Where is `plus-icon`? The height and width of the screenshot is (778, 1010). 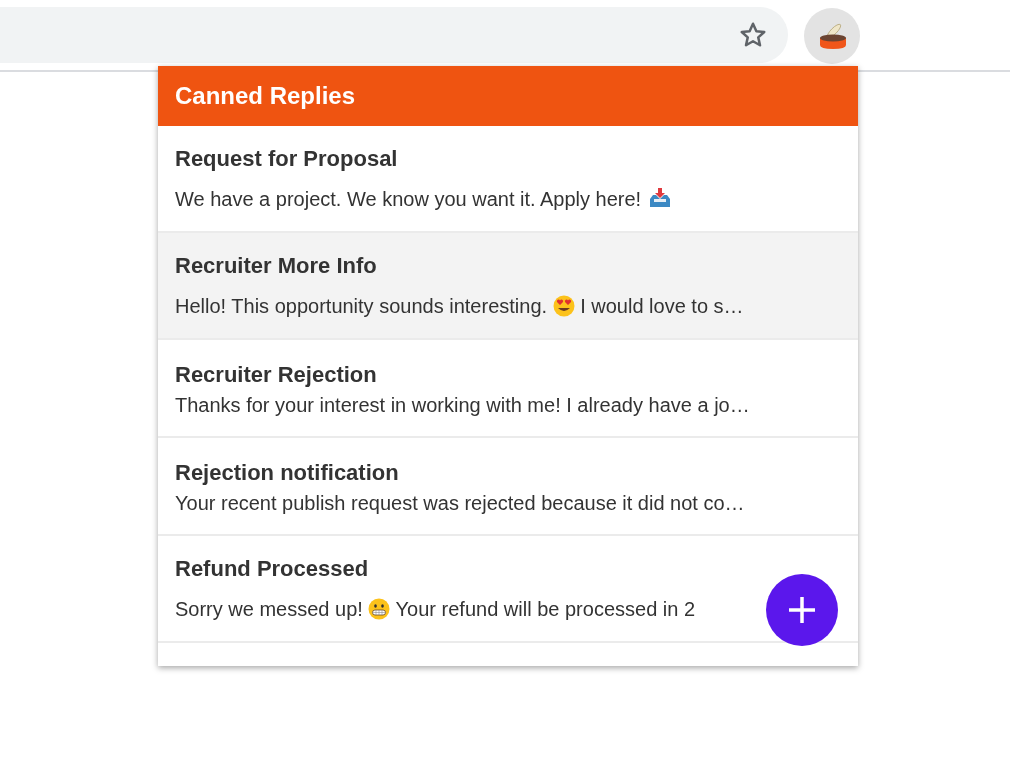 plus-icon is located at coordinates (802, 610).